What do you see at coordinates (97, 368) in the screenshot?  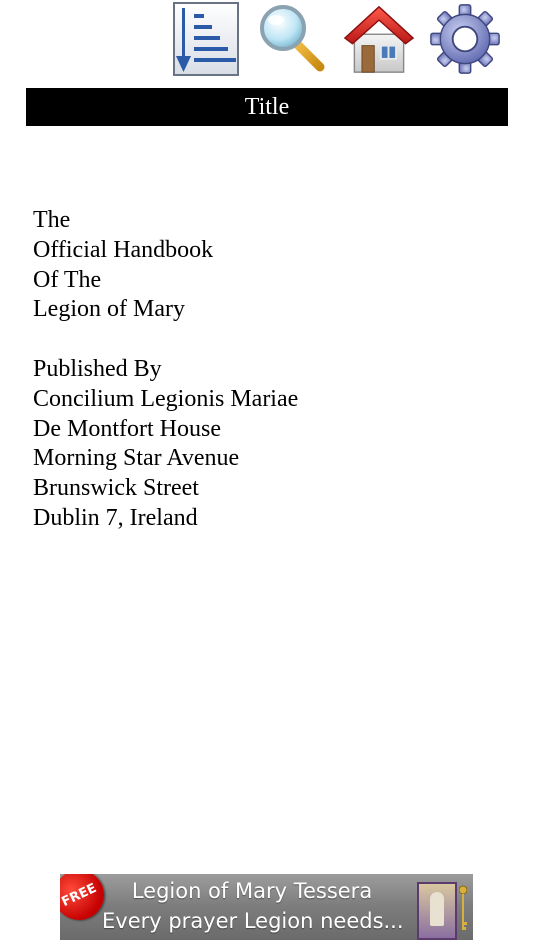 I see `text-line: Published By` at bounding box center [97, 368].